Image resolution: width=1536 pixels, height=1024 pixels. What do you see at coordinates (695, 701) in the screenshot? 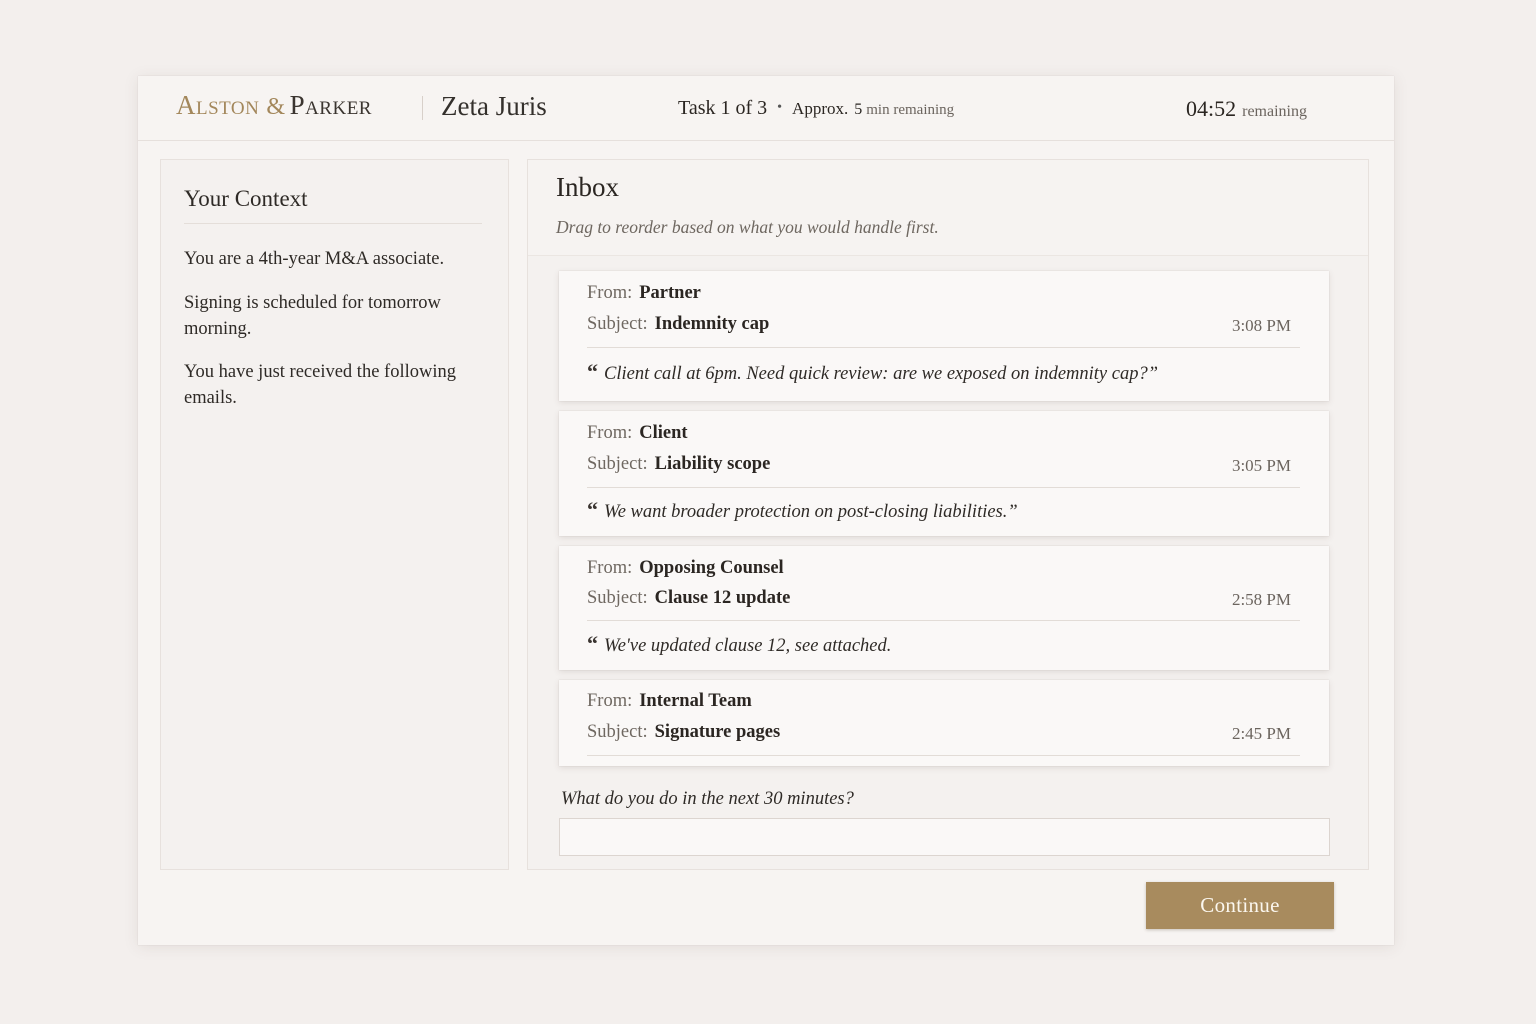
I see `from-value: Internal Team` at bounding box center [695, 701].